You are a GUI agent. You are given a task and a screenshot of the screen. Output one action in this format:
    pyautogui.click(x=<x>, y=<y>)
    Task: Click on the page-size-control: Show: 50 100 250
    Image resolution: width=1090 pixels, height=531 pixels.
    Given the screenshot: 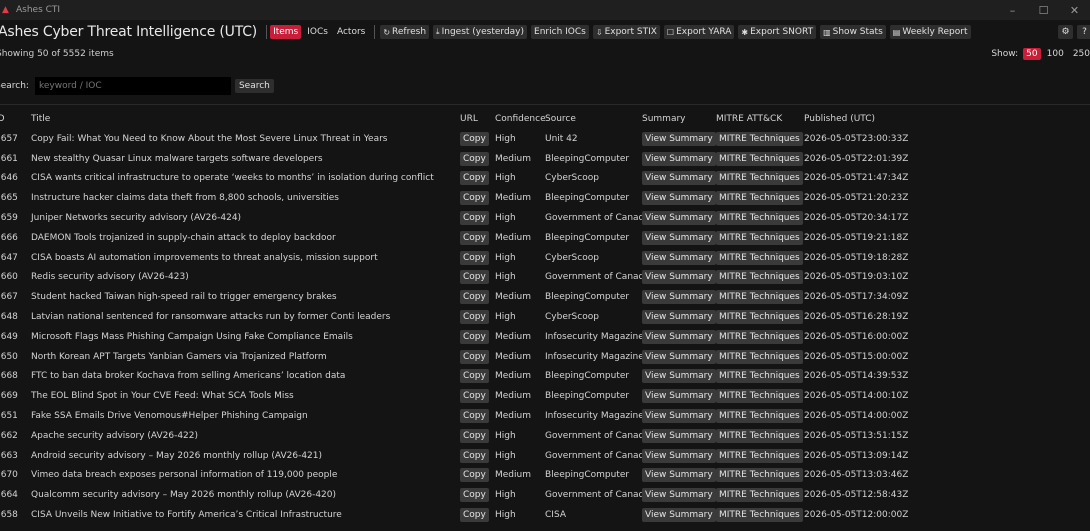 What is the action you would take?
    pyautogui.click(x=1040, y=54)
    